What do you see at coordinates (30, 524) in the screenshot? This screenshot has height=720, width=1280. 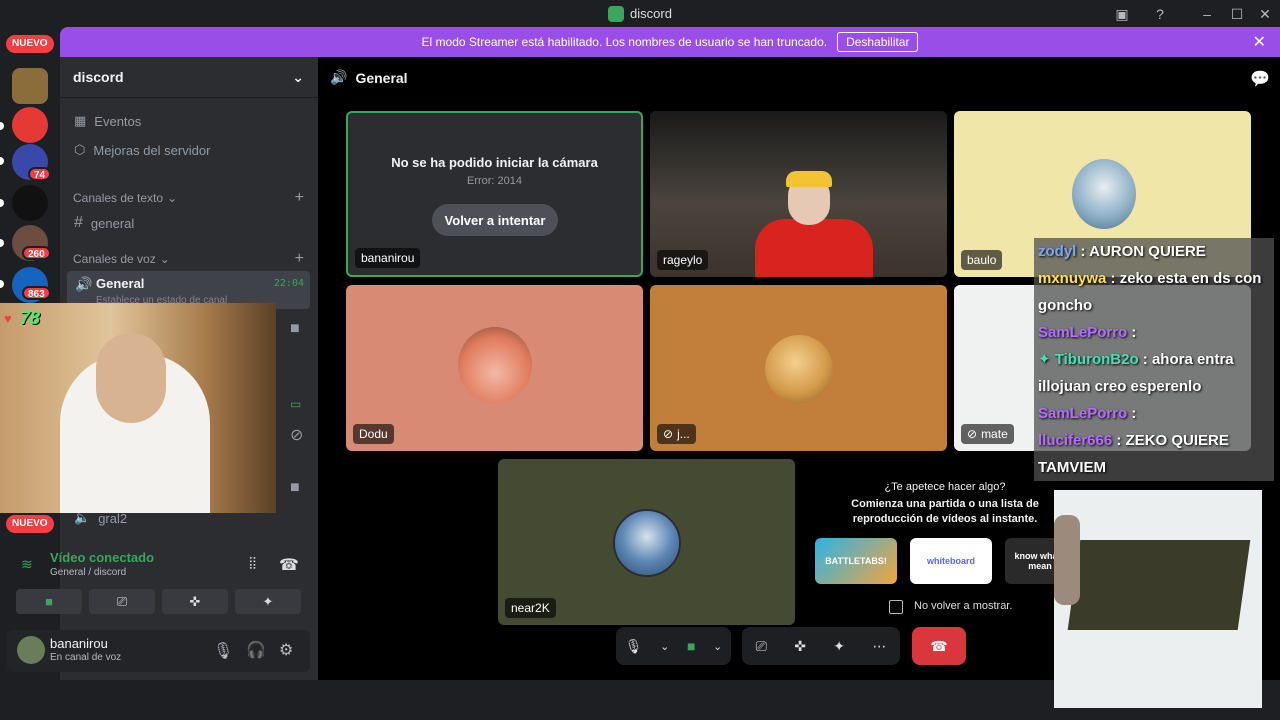 I see `nuevo-badge: NUEVO` at bounding box center [30, 524].